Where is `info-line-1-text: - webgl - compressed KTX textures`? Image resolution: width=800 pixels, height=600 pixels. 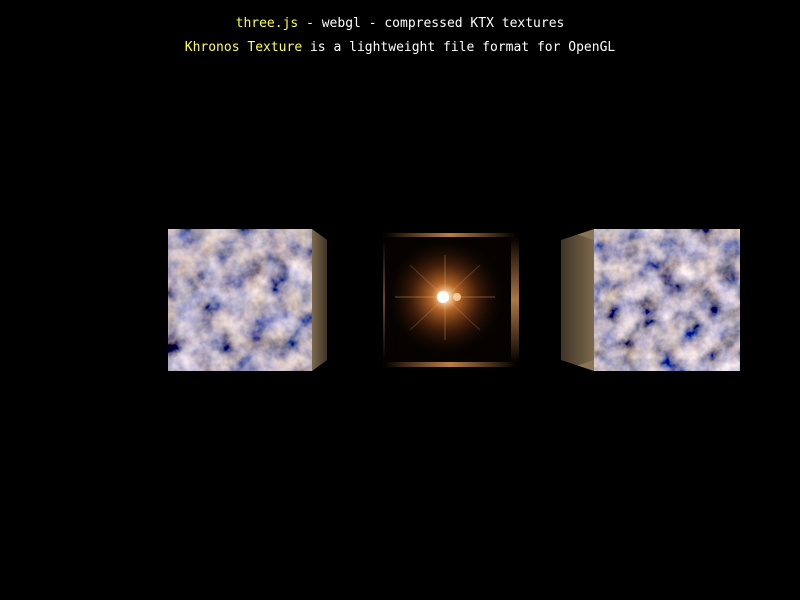
info-line-1-text: - webgl - compressed KTX textures is located at coordinates (431, 23).